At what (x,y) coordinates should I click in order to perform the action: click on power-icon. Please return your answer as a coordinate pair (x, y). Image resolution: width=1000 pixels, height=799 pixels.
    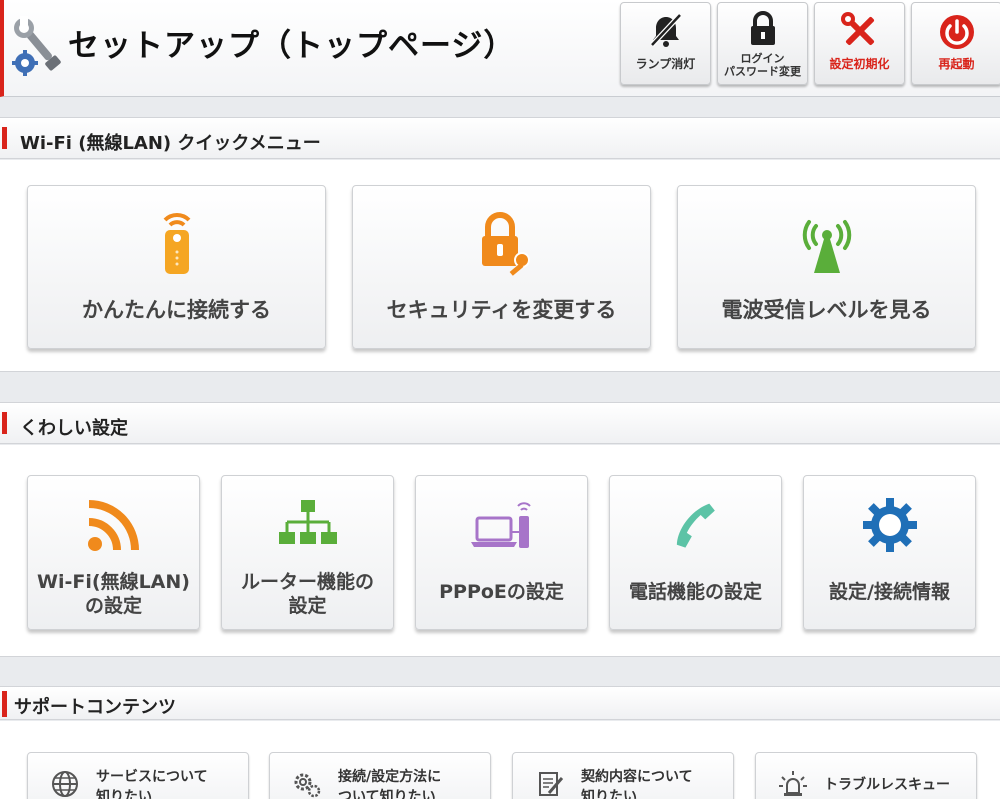
    Looking at the image, I should click on (957, 32).